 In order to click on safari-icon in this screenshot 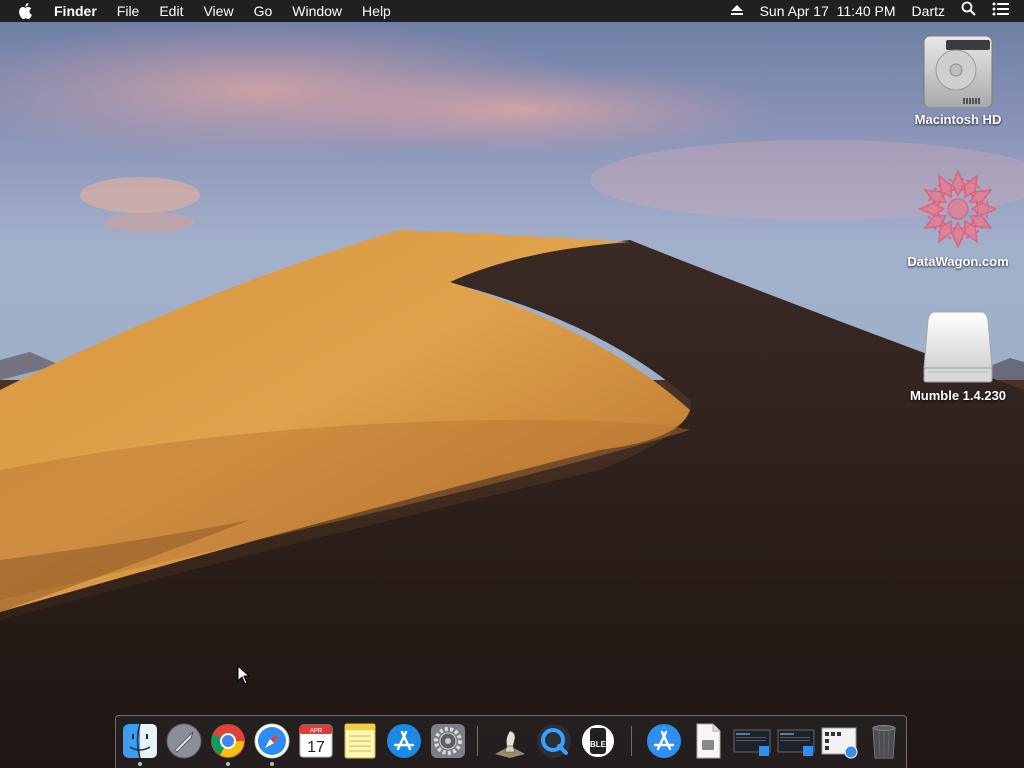, I will do `click(272, 741)`.